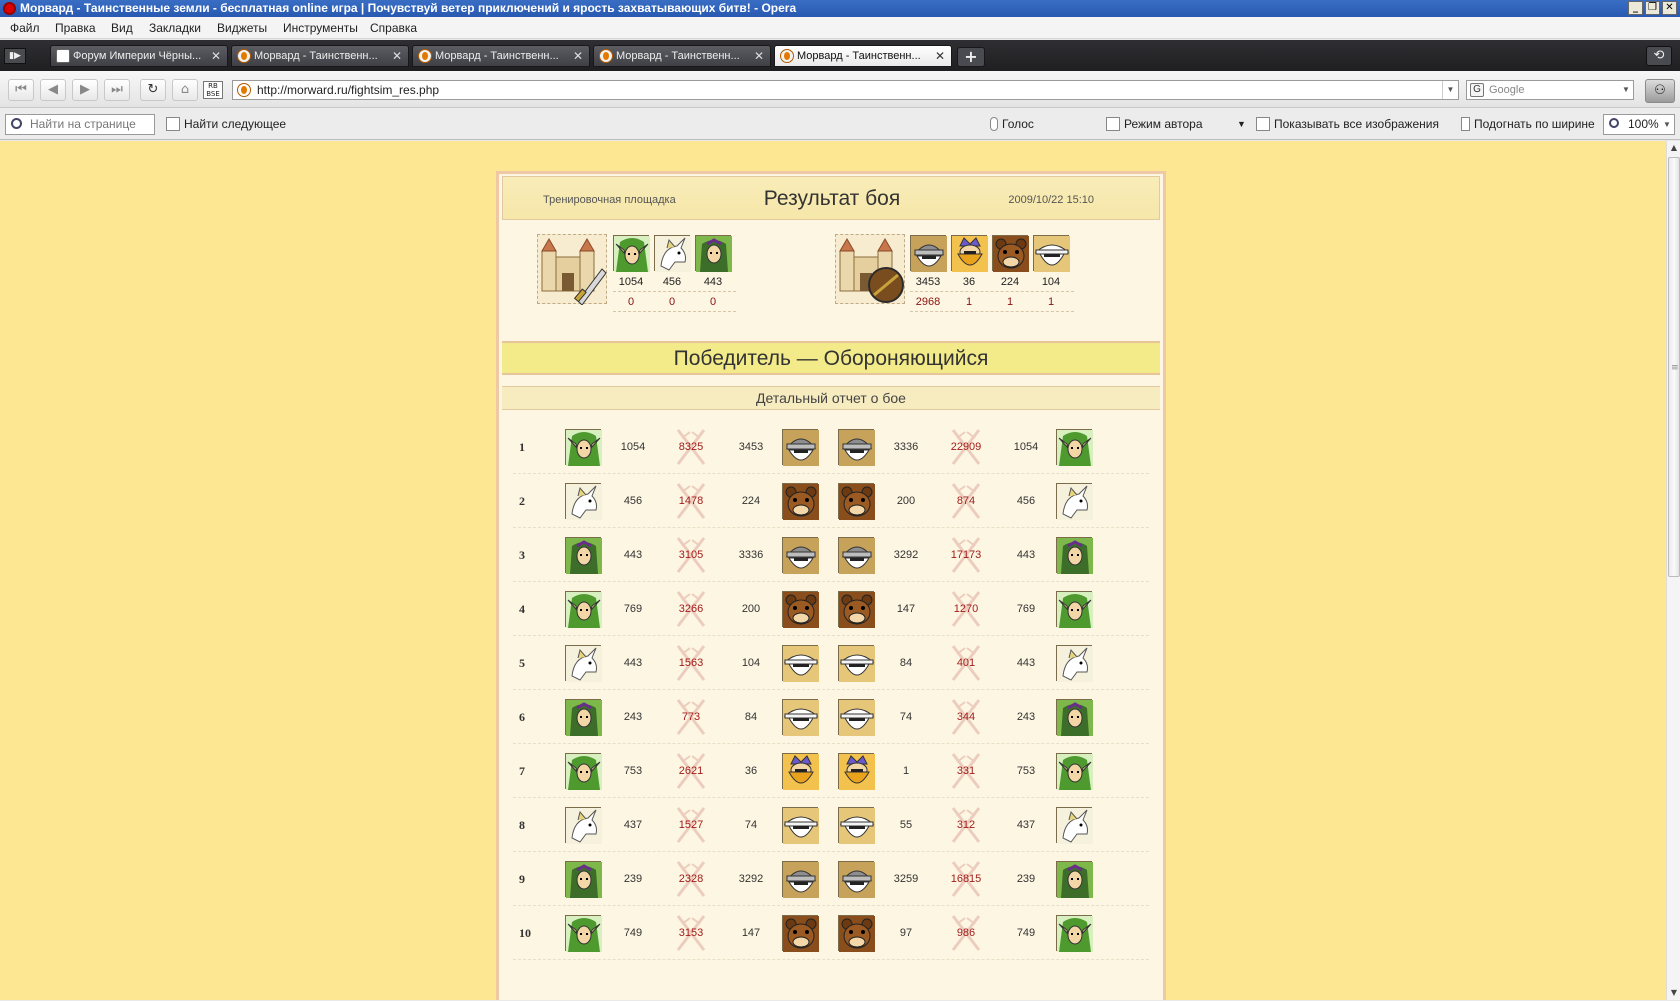 The height and width of the screenshot is (1001, 1680). I want to click on attacker-count: 1054, so click(631, 282).